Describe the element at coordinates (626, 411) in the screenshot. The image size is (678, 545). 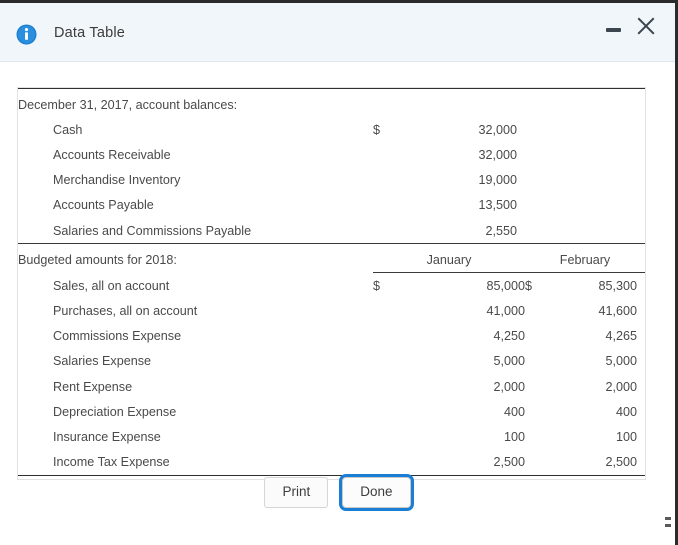
I see `row-value-feb: 400` at that location.